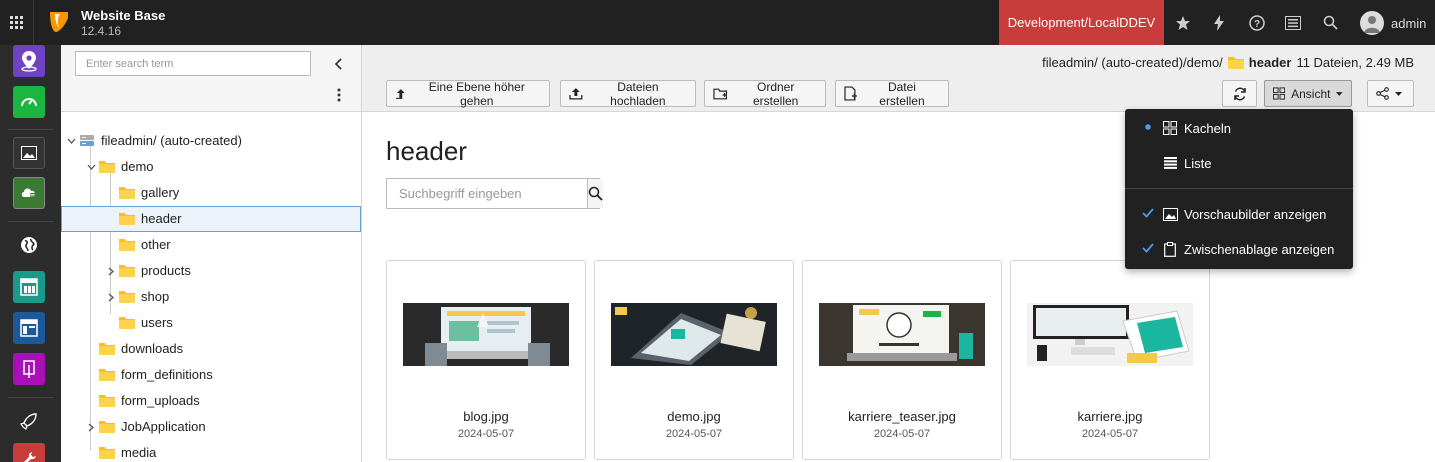  I want to click on rocket-icon, so click(28, 421).